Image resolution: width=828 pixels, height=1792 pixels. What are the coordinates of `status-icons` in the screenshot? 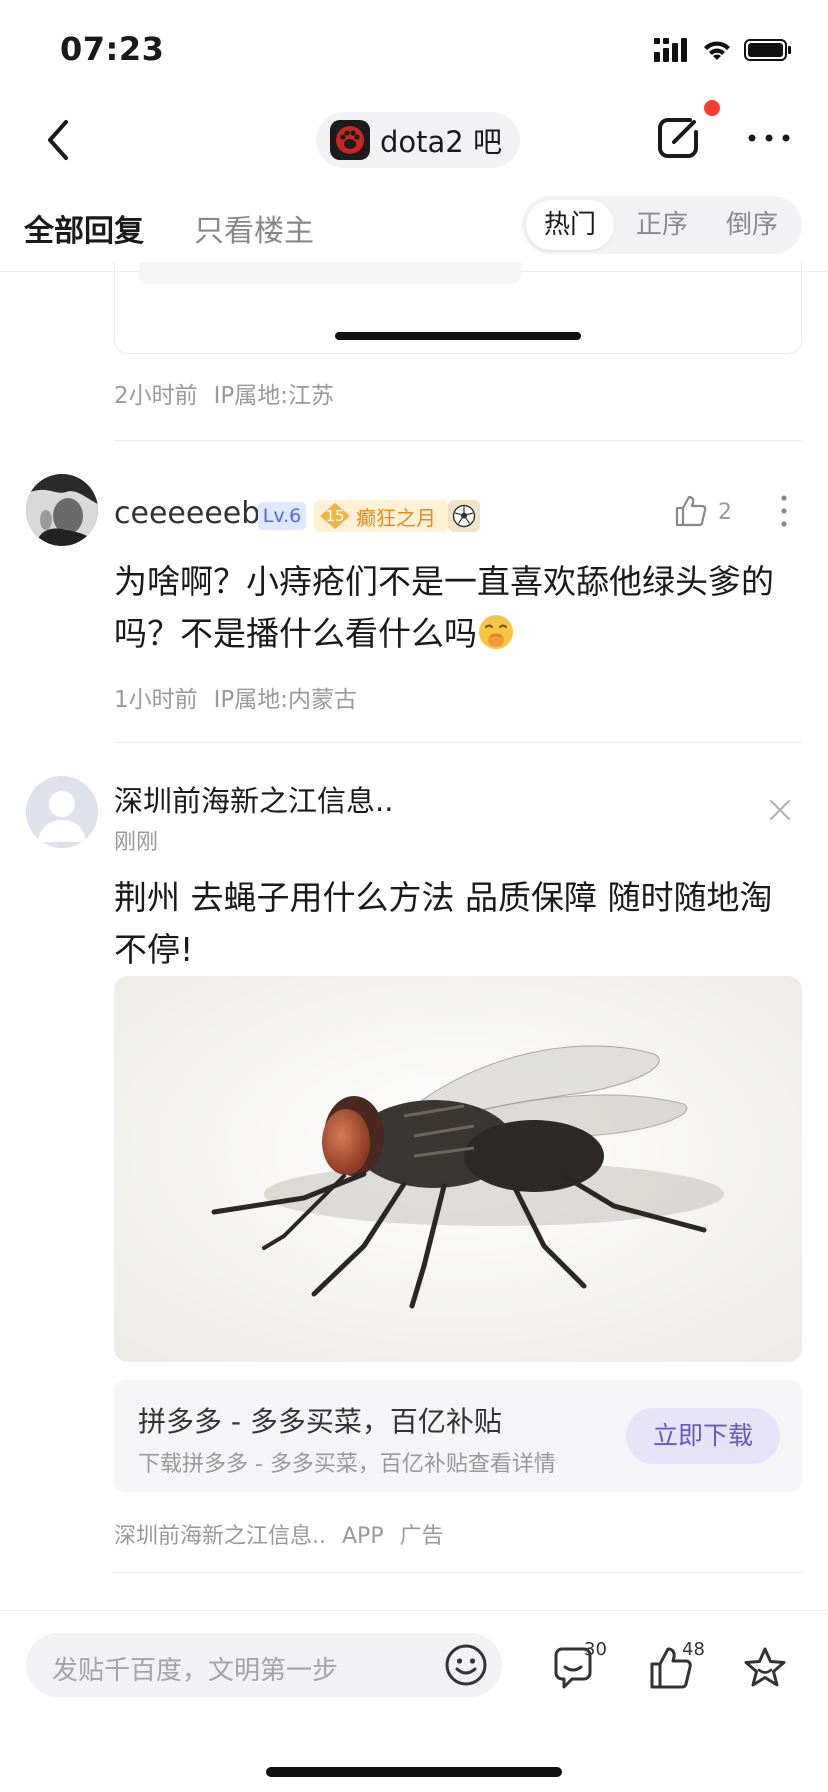 It's located at (723, 50).